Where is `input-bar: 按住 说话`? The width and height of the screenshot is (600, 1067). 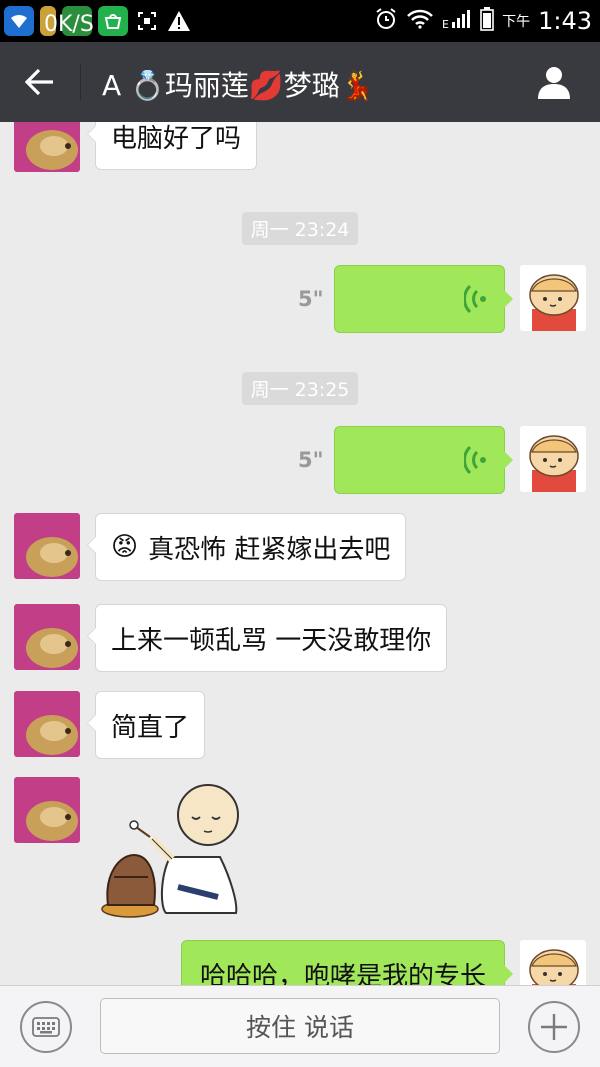
input-bar: 按住 说话 is located at coordinates (300, 1026).